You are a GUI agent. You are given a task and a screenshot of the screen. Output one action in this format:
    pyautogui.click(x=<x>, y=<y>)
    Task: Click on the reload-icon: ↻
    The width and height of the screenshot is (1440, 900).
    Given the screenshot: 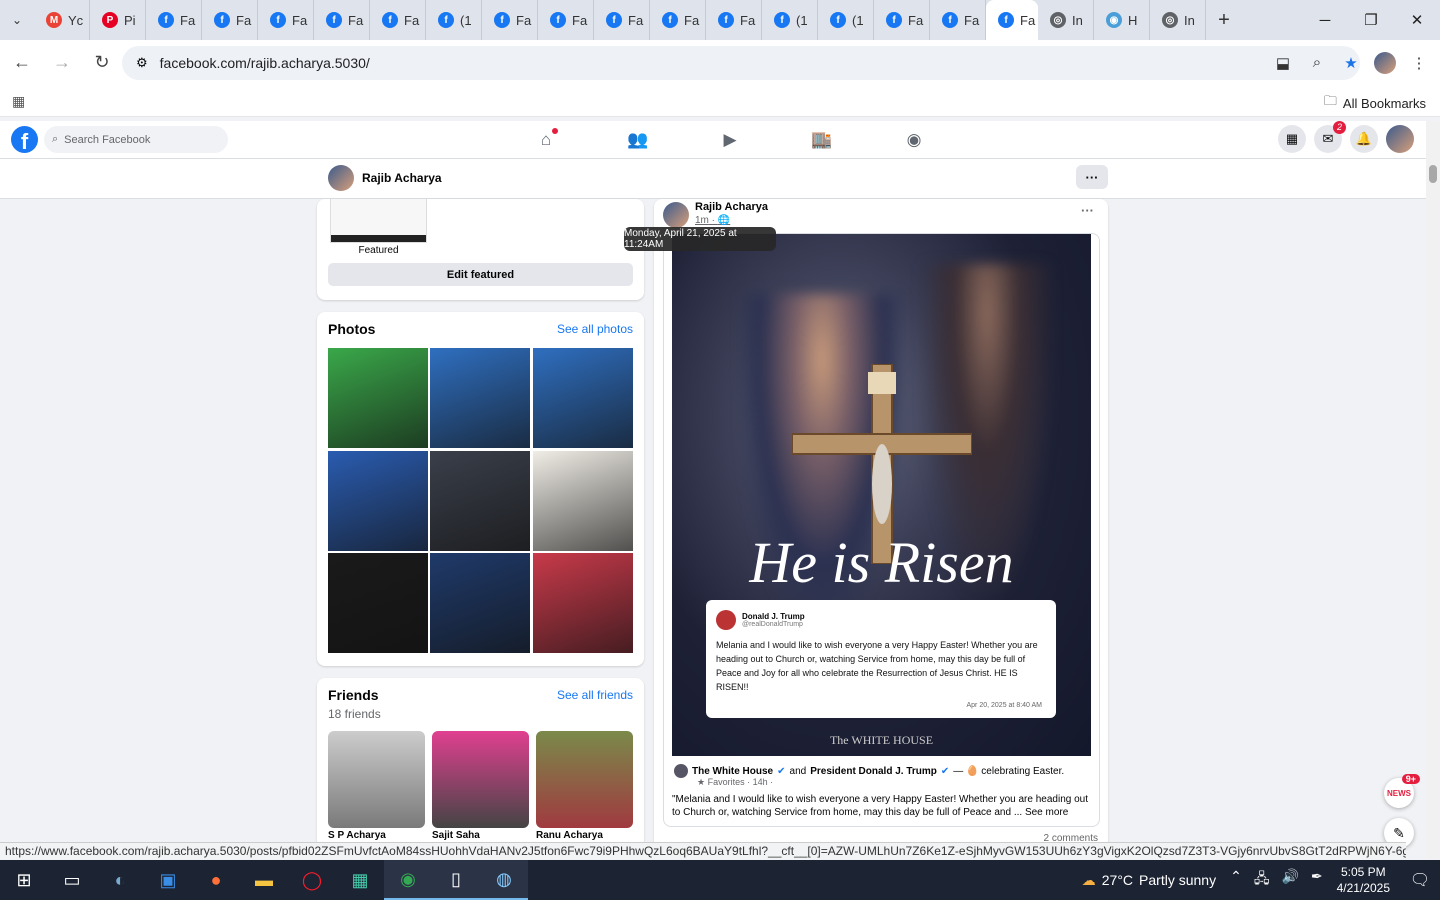 What is the action you would take?
    pyautogui.click(x=102, y=63)
    